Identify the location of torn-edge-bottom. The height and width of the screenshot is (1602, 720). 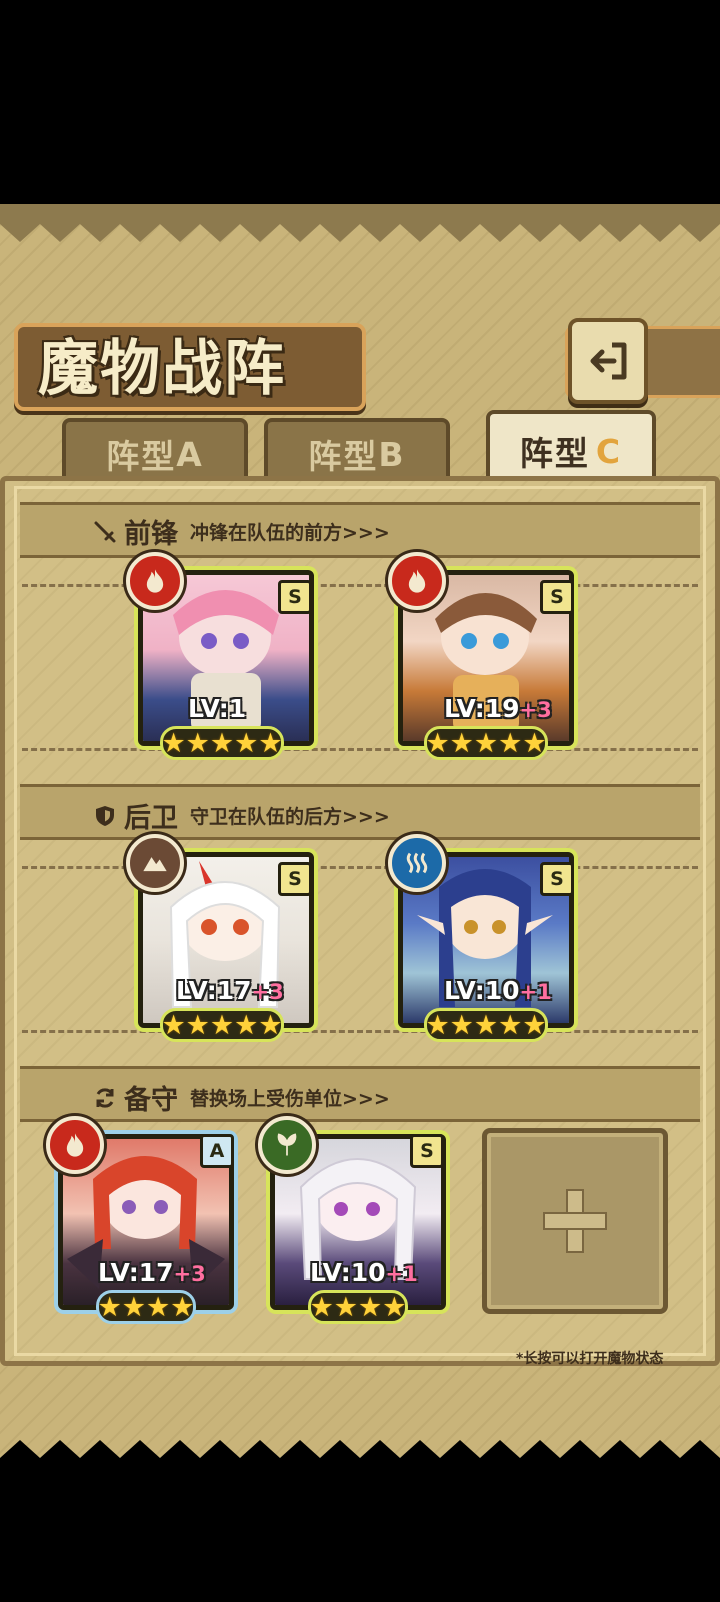
(360, 1461).